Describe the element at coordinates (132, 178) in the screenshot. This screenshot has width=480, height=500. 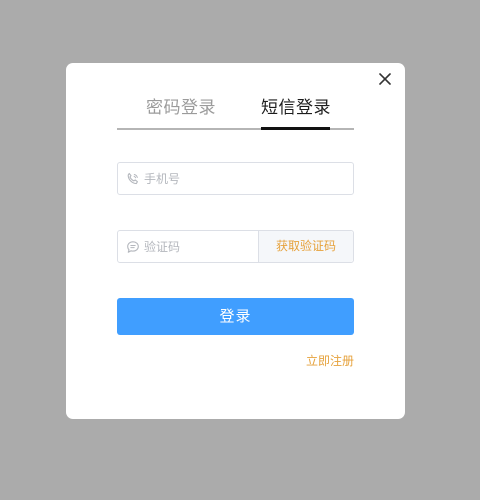
I see `phone-icon` at that location.